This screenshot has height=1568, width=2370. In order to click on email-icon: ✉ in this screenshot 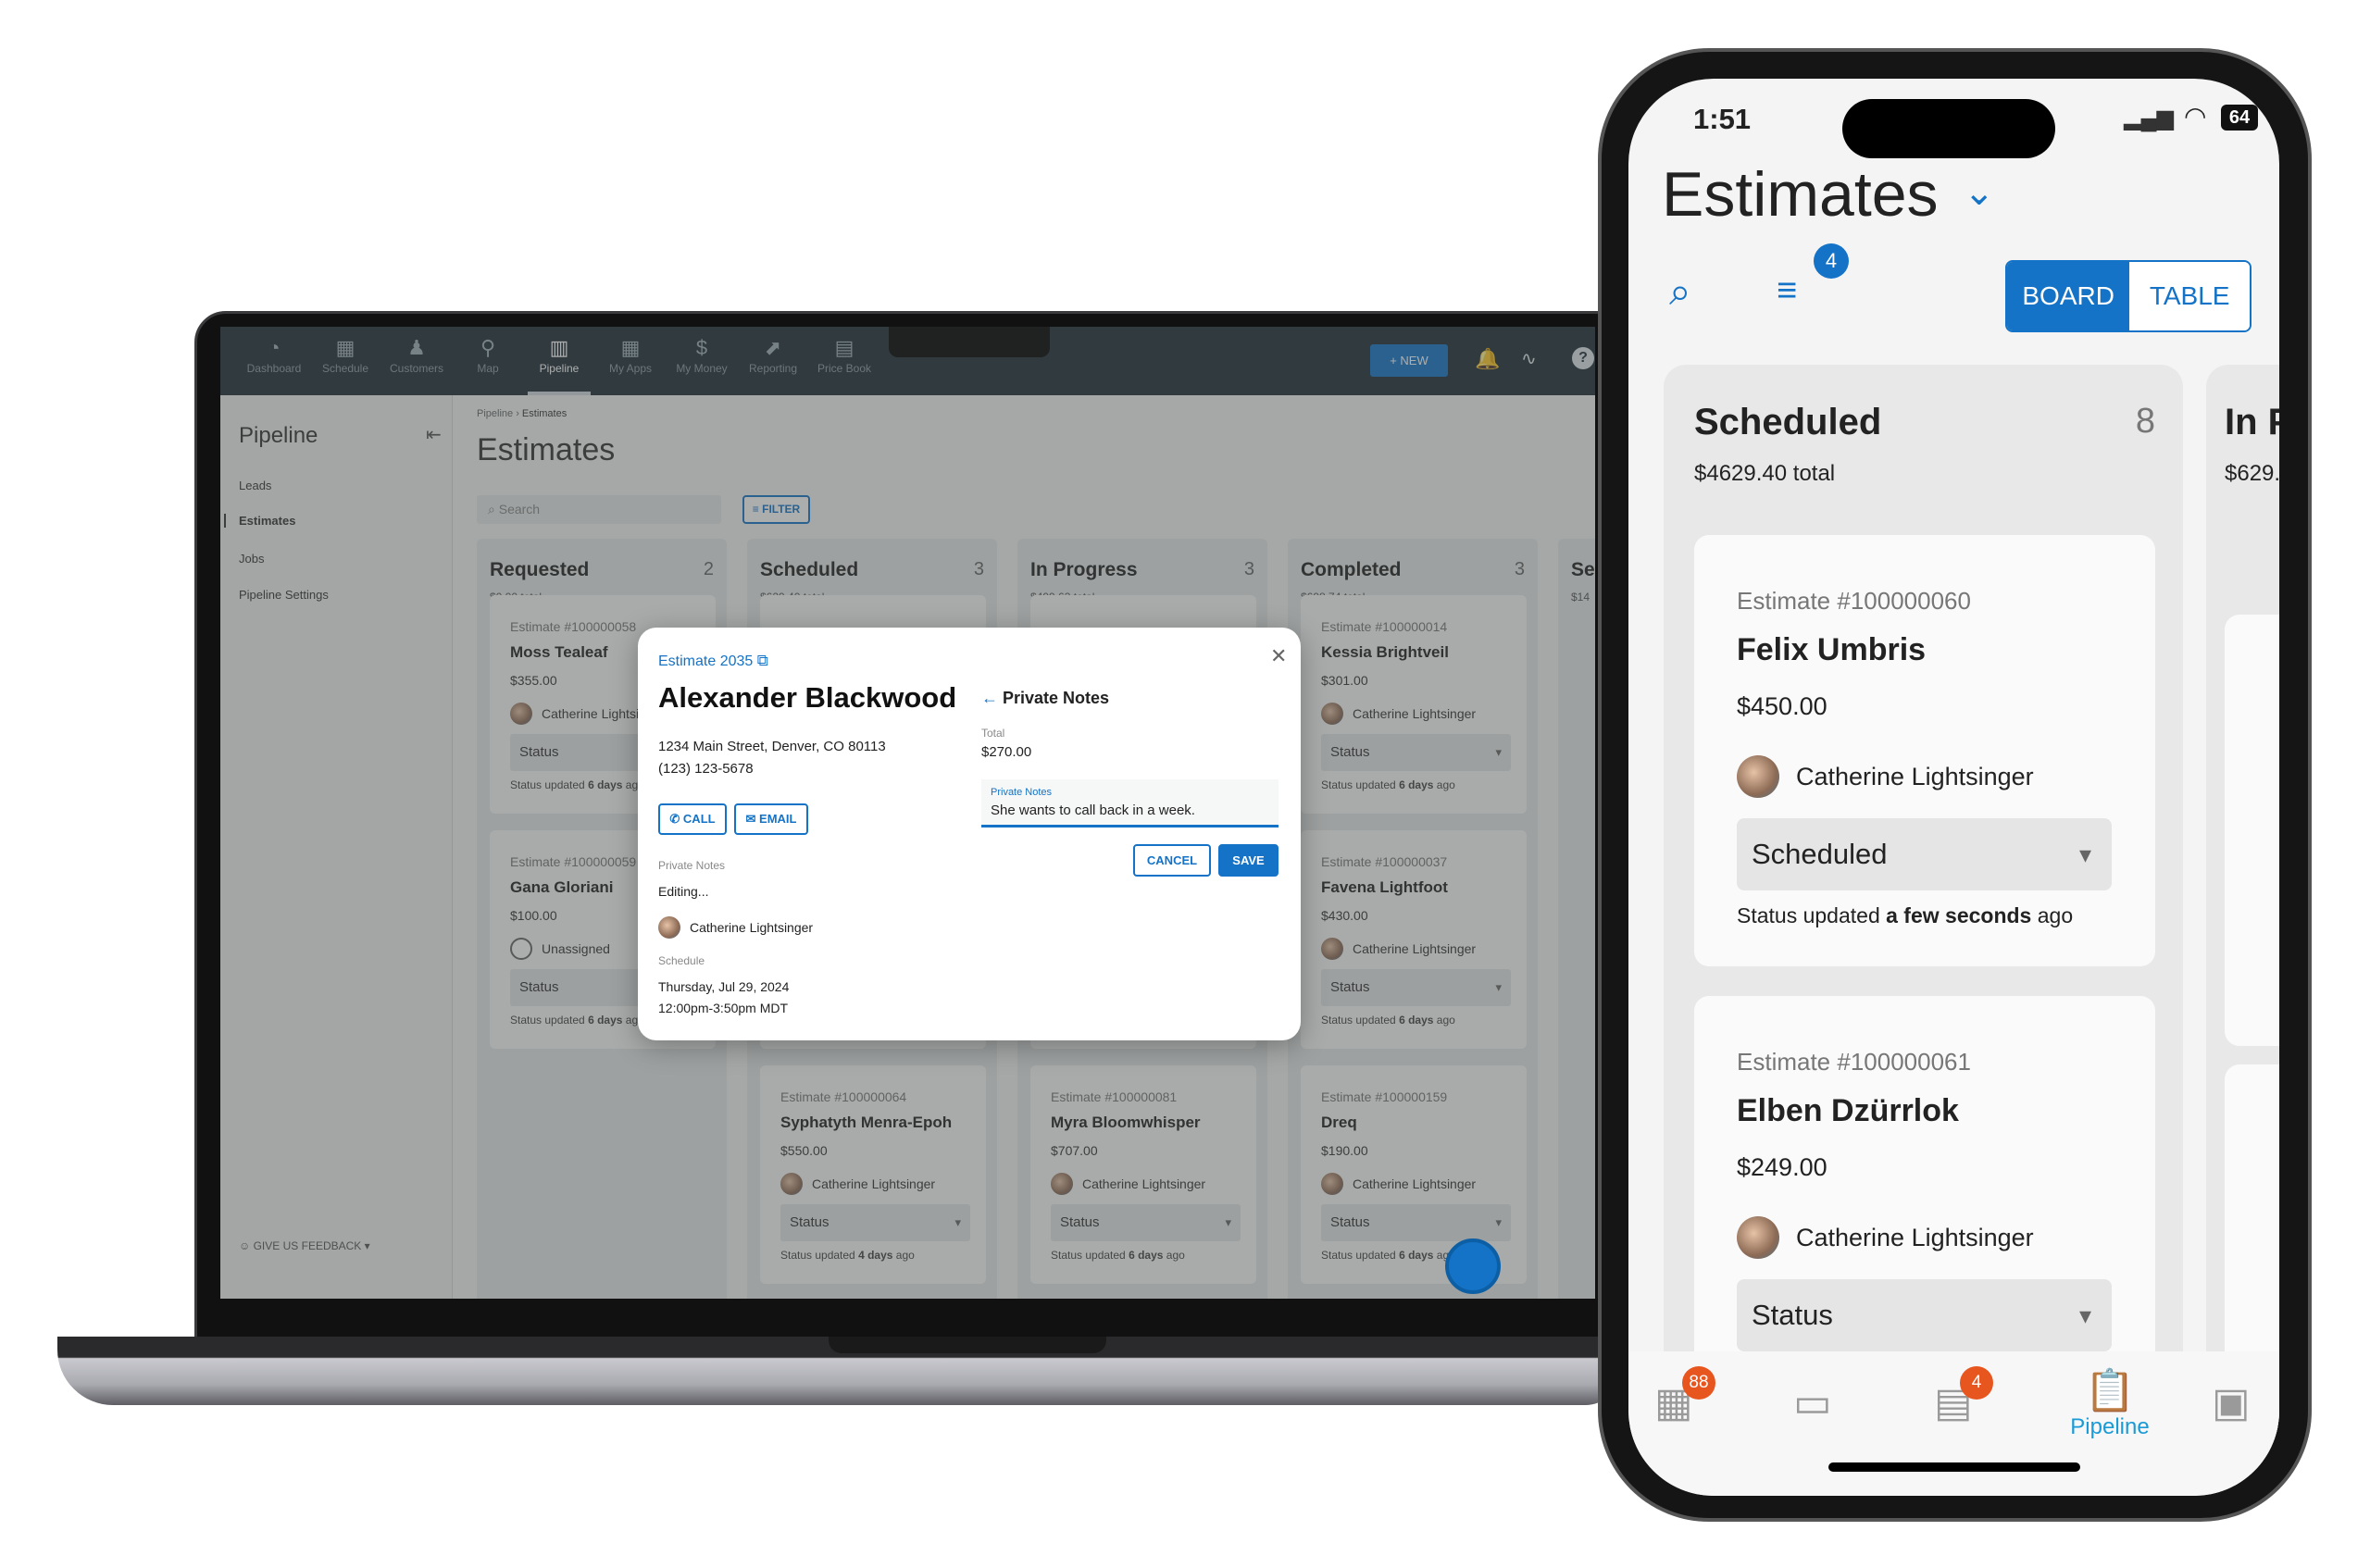, I will do `click(752, 819)`.